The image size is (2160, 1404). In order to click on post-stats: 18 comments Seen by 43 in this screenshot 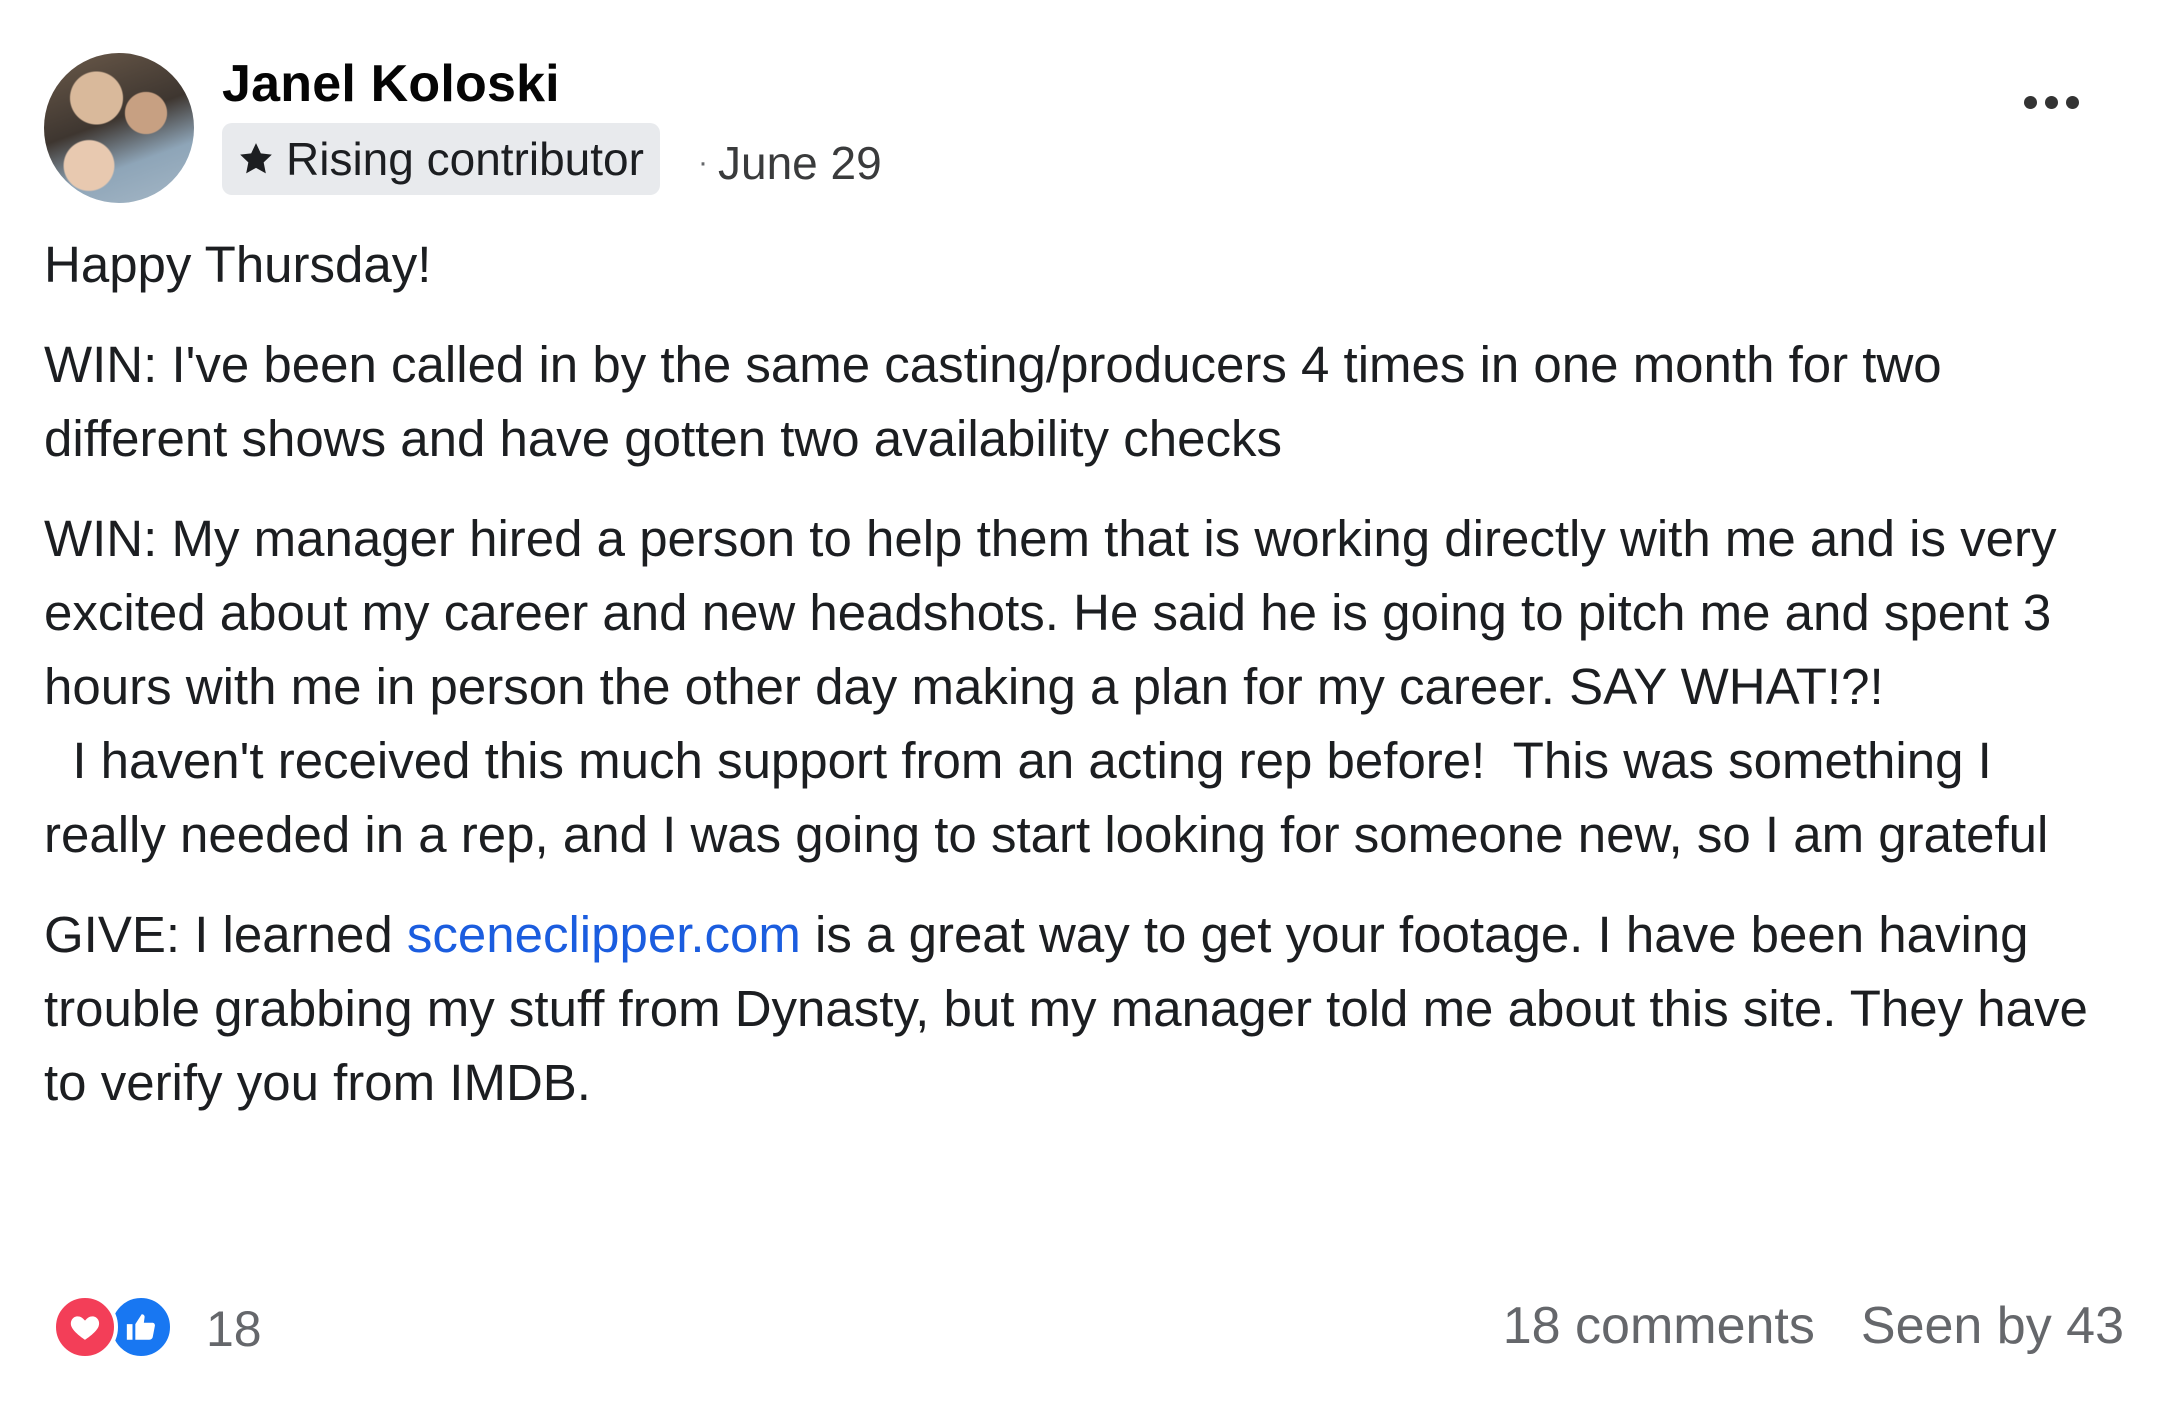, I will do `click(1813, 1326)`.